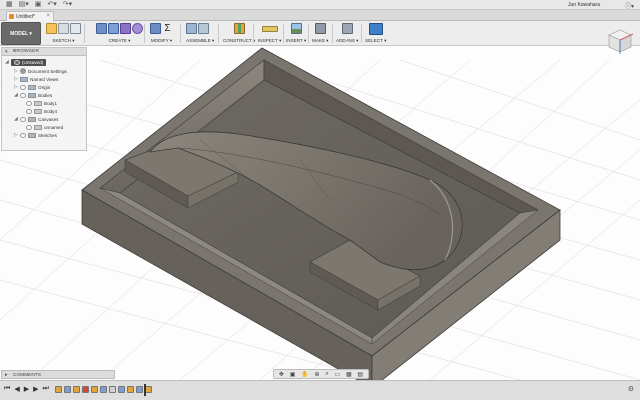 The width and height of the screenshot is (640, 400). I want to click on grid-settings-icon: ▦, so click(349, 374).